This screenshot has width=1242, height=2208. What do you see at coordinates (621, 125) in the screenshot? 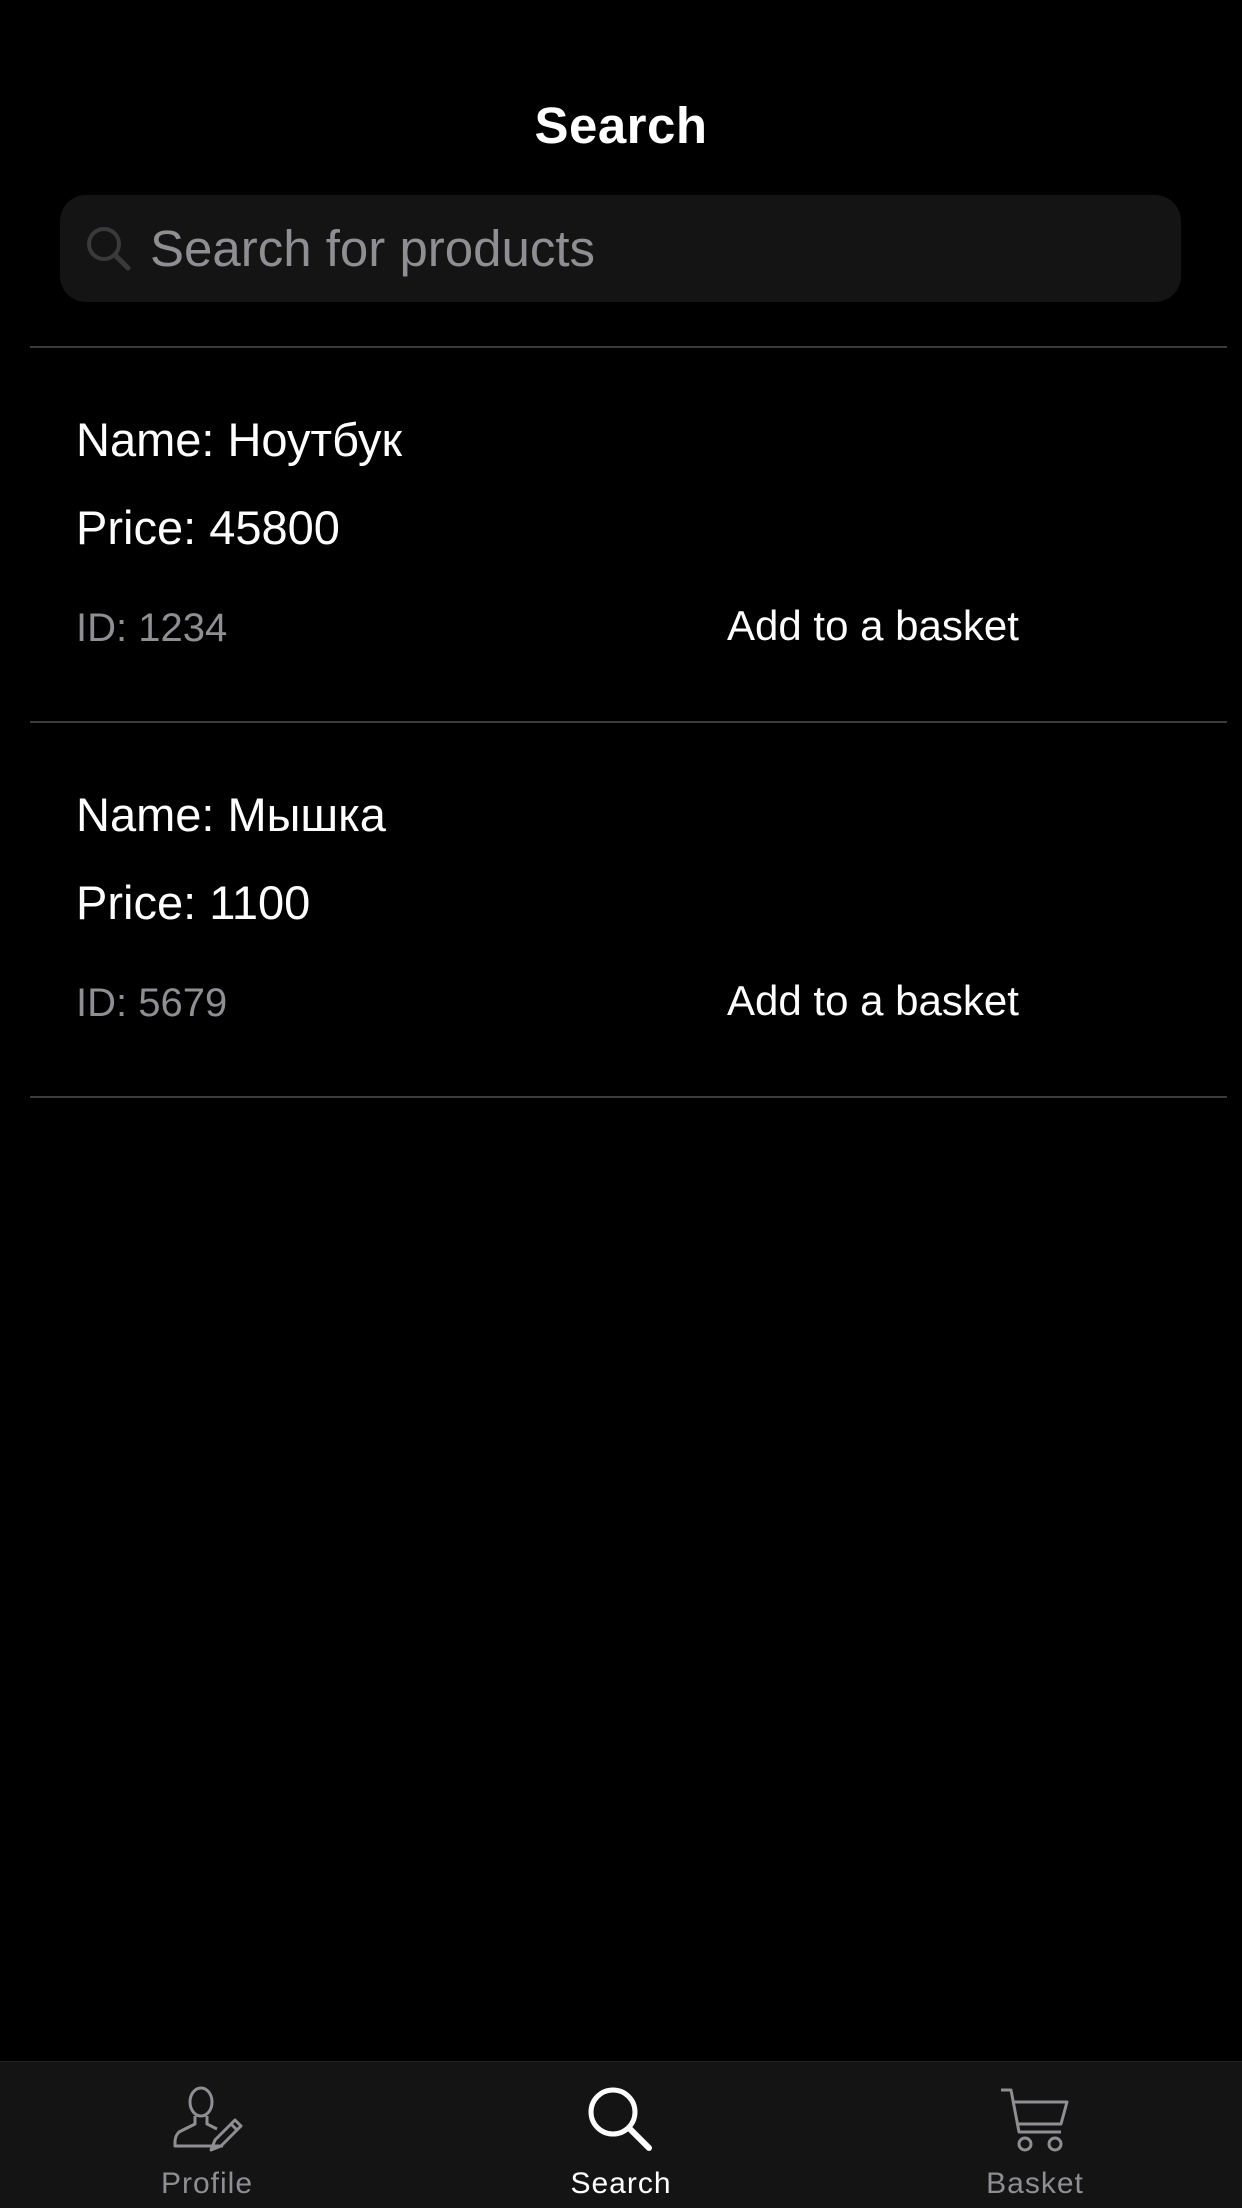
I see `page-title: Search` at bounding box center [621, 125].